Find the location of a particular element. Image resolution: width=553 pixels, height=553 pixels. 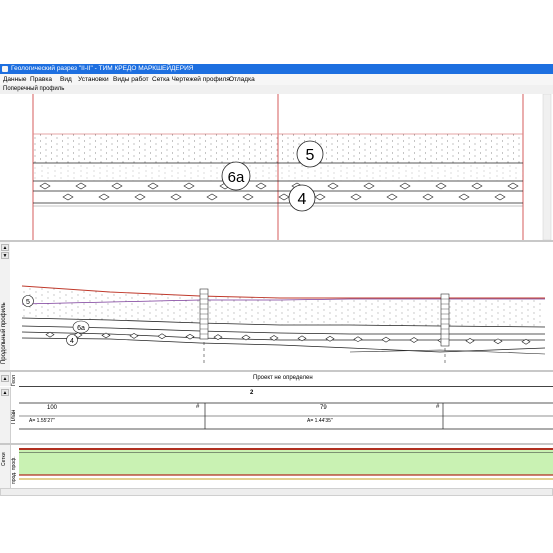

geo-band-title: Геол is located at coordinates (14, 380).